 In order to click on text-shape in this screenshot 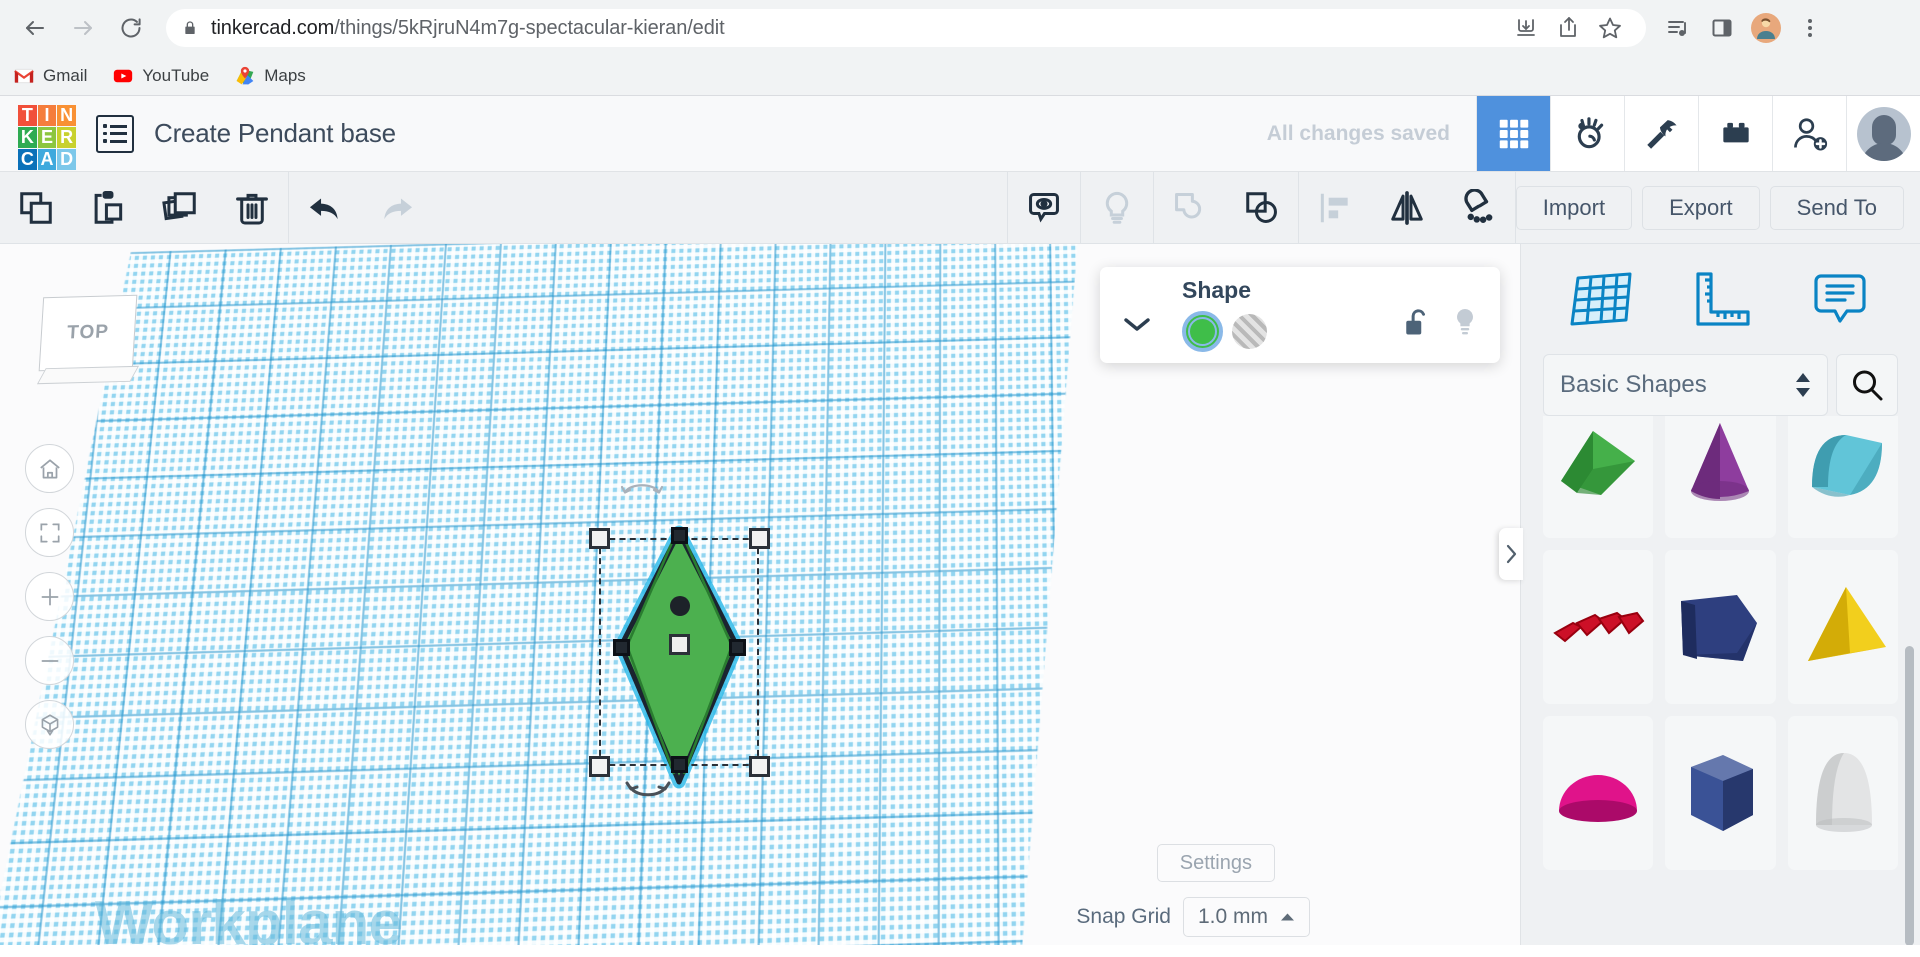, I will do `click(1598, 627)`.